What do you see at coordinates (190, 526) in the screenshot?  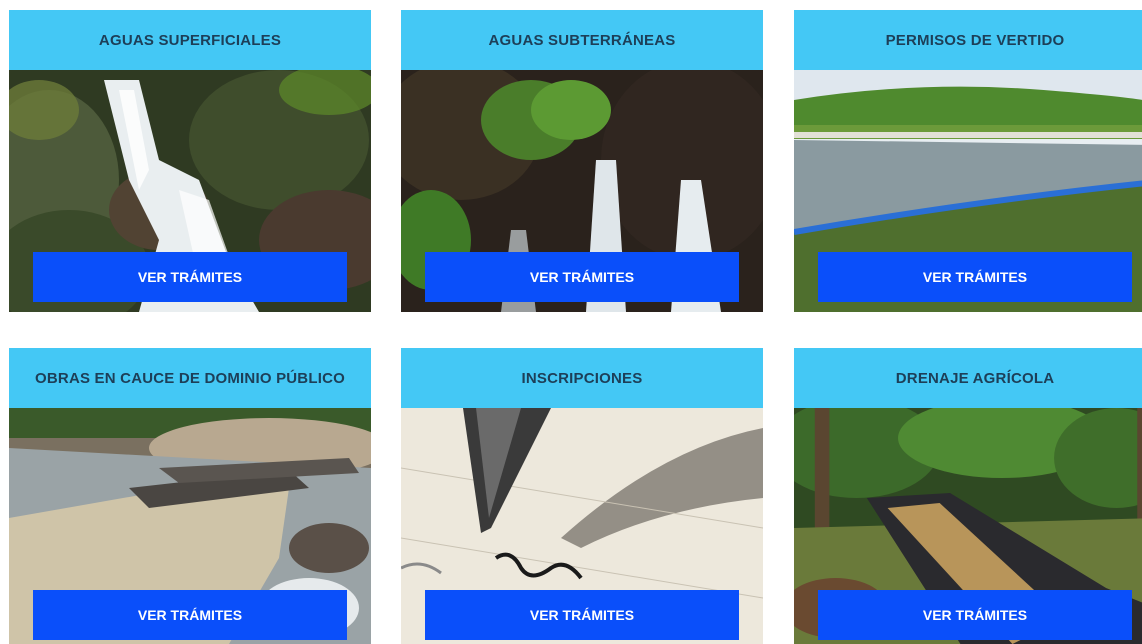 I see `river-works-photo: VER TRÁMITES` at bounding box center [190, 526].